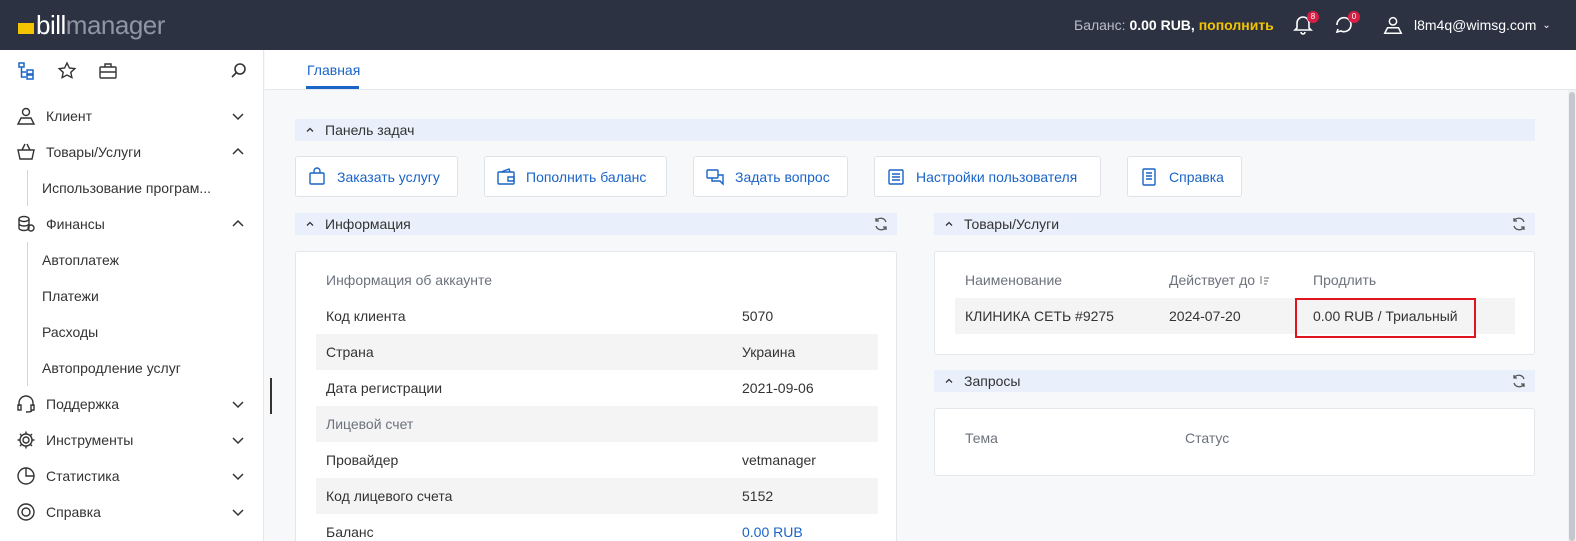 The image size is (1576, 541). I want to click on info-key: Код лицевого счета, so click(389, 496).